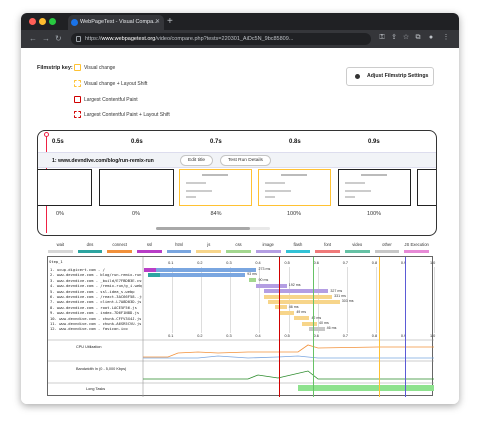 This screenshot has height=429, width=480. What do you see at coordinates (382, 38) in the screenshot?
I see `key-icon: ⚿` at bounding box center [382, 38].